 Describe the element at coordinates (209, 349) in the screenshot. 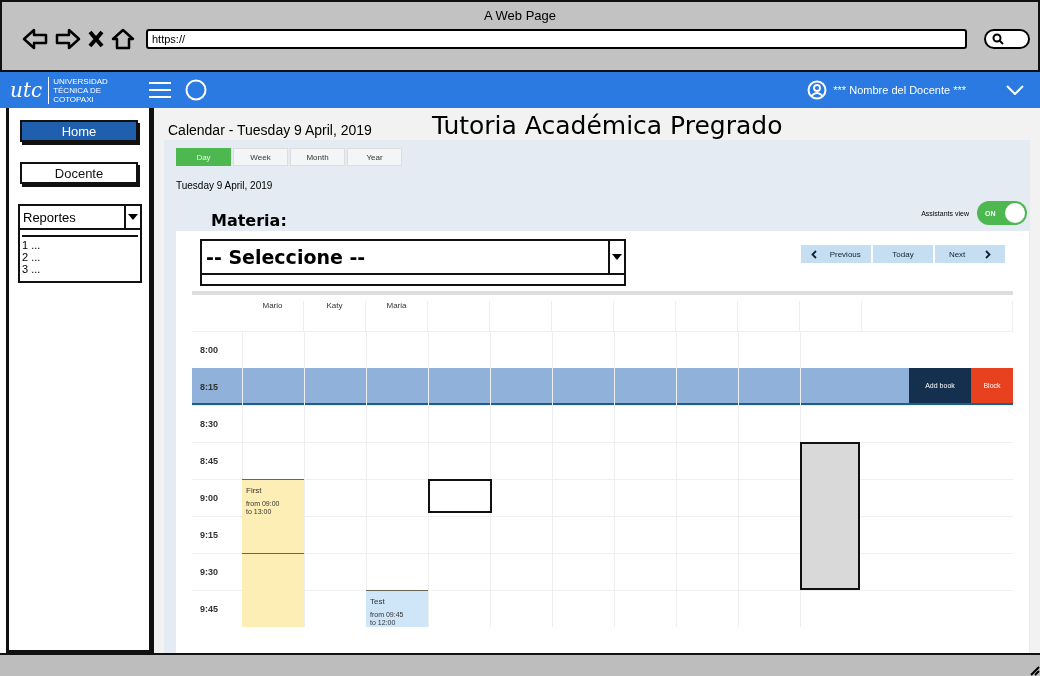

I see `time-label: 8:00` at that location.